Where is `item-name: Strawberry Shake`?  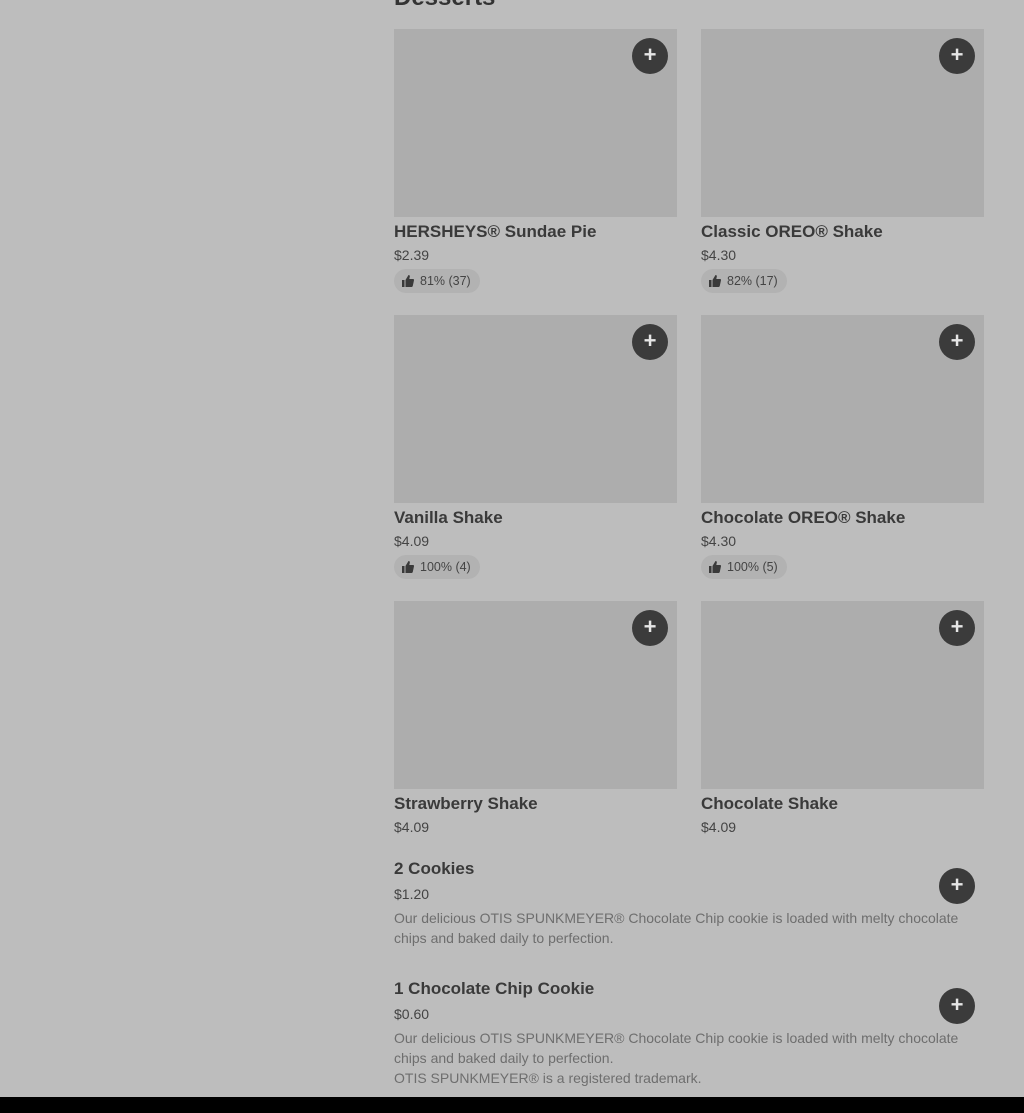 item-name: Strawberry Shake is located at coordinates (535, 804).